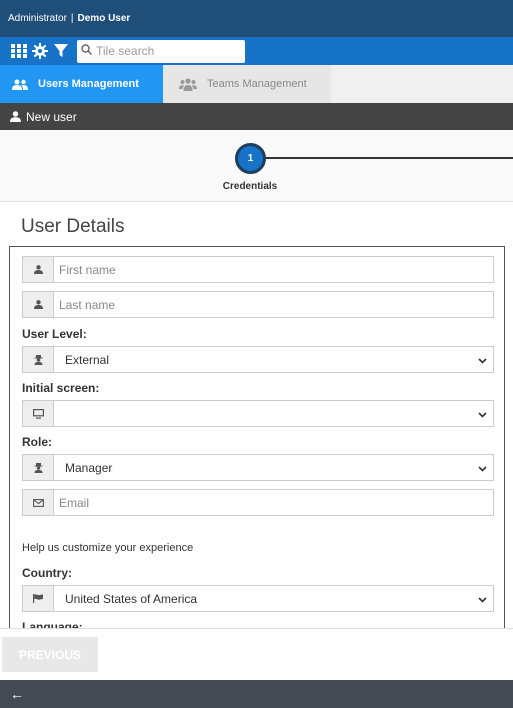 The height and width of the screenshot is (708, 513). I want to click on footer-bar: ←, so click(256, 694).